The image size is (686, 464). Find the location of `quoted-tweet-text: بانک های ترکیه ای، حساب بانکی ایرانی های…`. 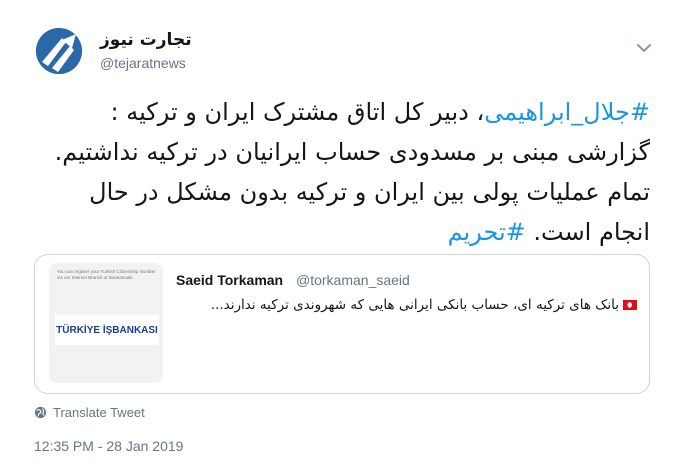

quoted-tweet-text: بانک های ترکیه ای، حساب بانکی ایرانی های… is located at coordinates (406, 305).